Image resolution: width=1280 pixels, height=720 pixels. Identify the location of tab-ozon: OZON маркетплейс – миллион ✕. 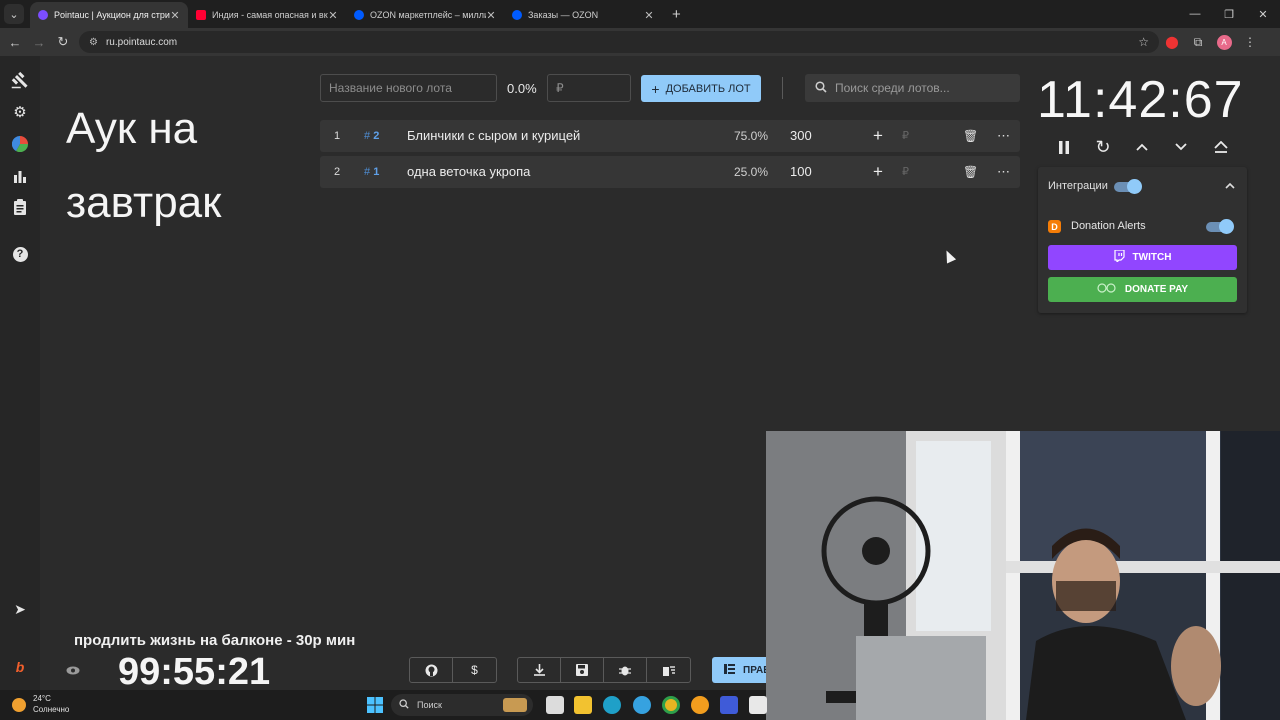
(425, 15).